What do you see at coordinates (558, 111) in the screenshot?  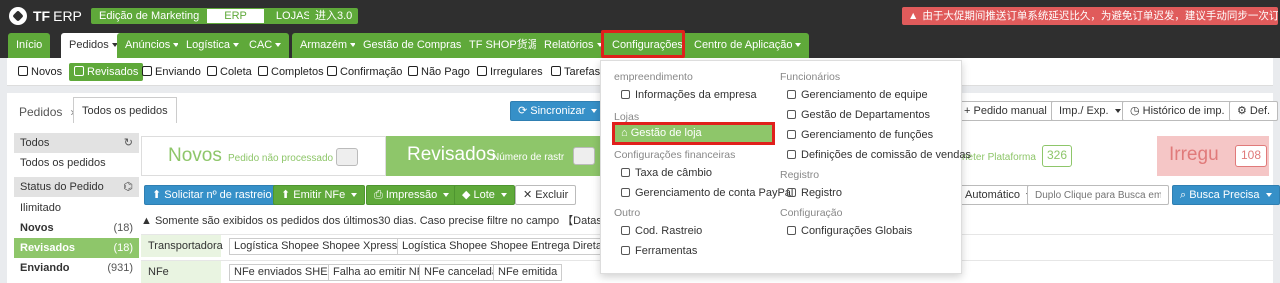 I see `sync-button: ⟳ Sincronizar` at bounding box center [558, 111].